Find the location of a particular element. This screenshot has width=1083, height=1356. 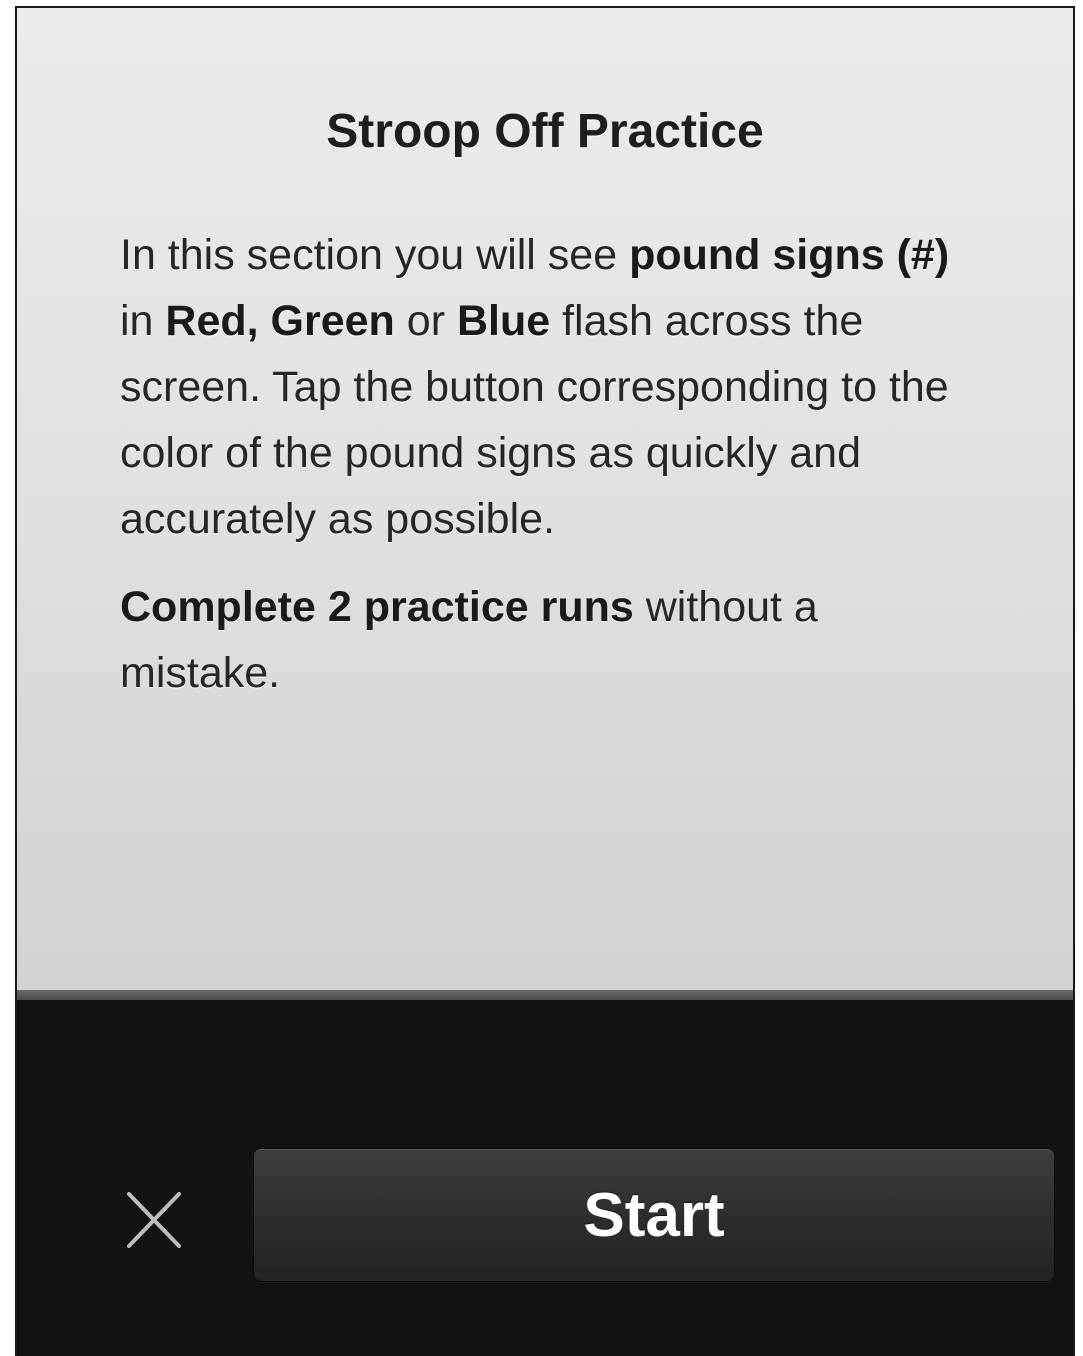

instruction-emphasis: Blue is located at coordinates (503, 321).